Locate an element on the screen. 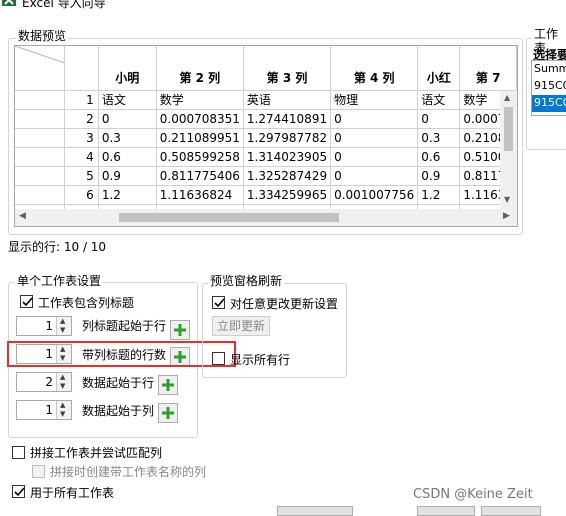 This screenshot has width=566, height=516. table-cell: 英语 is located at coordinates (287, 100).